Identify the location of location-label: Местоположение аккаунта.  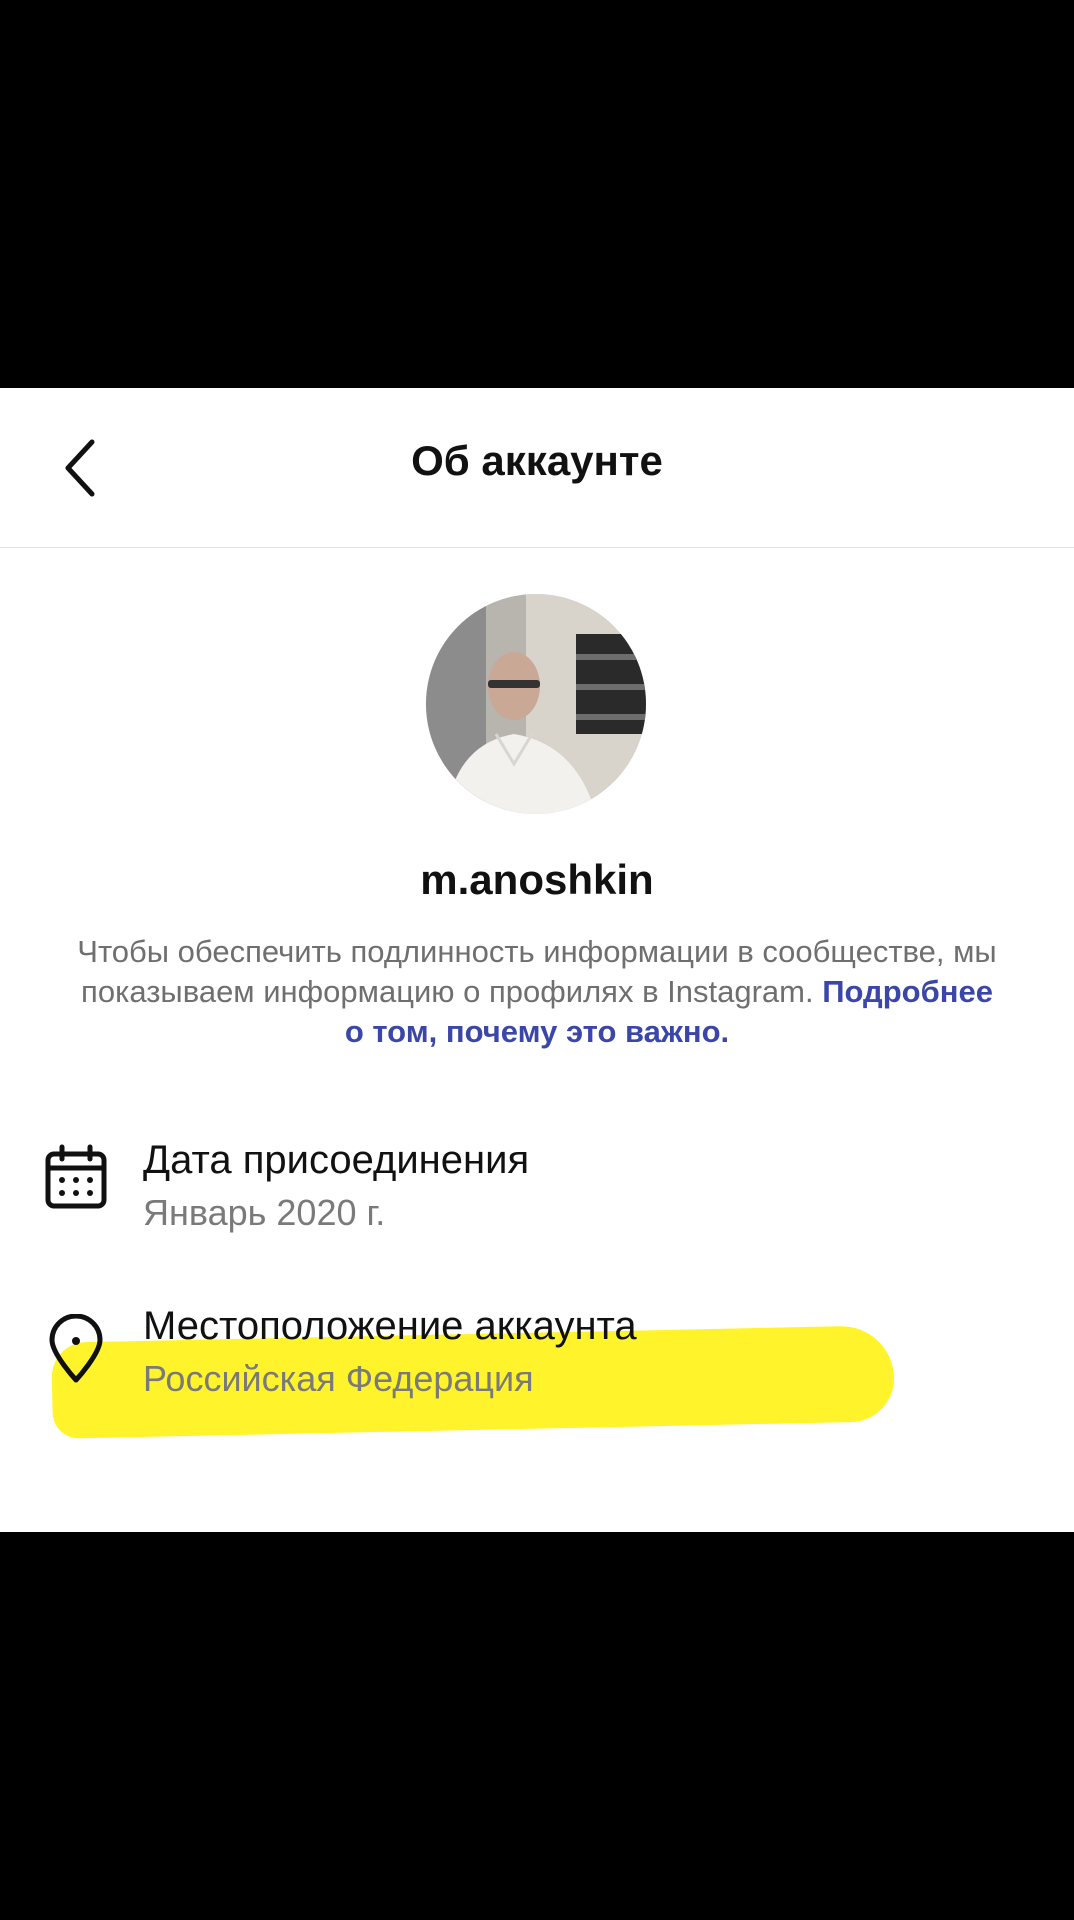
(390, 1326).